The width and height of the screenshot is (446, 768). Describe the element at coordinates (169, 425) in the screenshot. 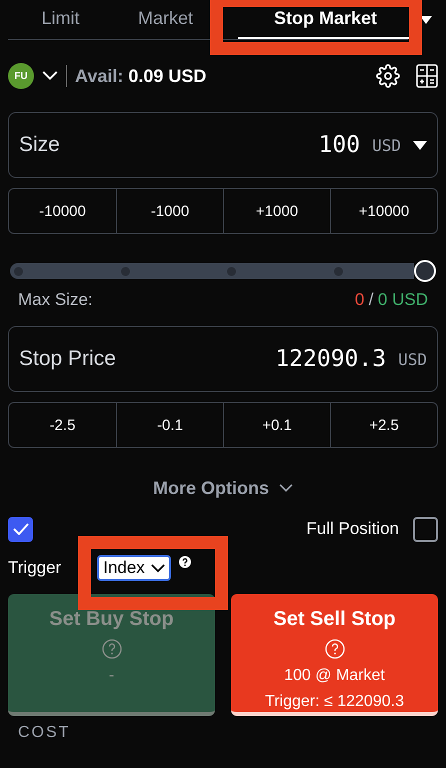

I see `price-step-button: -0.1` at that location.